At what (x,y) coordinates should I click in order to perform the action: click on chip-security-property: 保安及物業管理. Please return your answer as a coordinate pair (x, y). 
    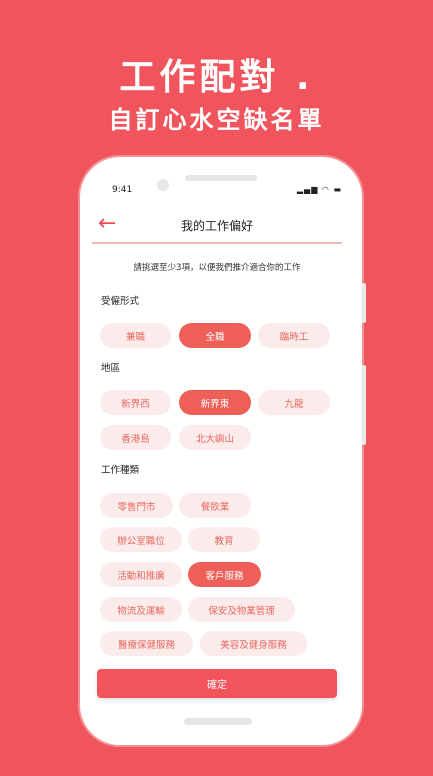
    Looking at the image, I should click on (241, 609).